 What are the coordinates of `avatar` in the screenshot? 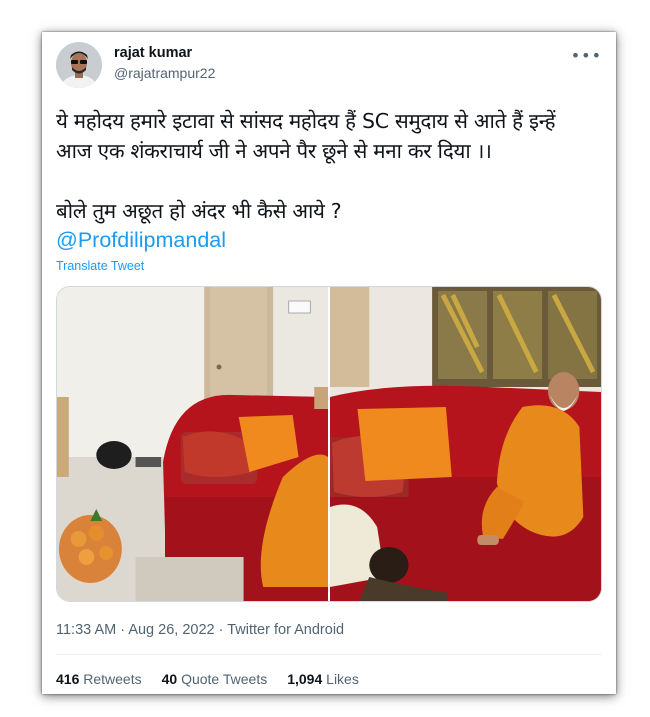 It's located at (79, 65).